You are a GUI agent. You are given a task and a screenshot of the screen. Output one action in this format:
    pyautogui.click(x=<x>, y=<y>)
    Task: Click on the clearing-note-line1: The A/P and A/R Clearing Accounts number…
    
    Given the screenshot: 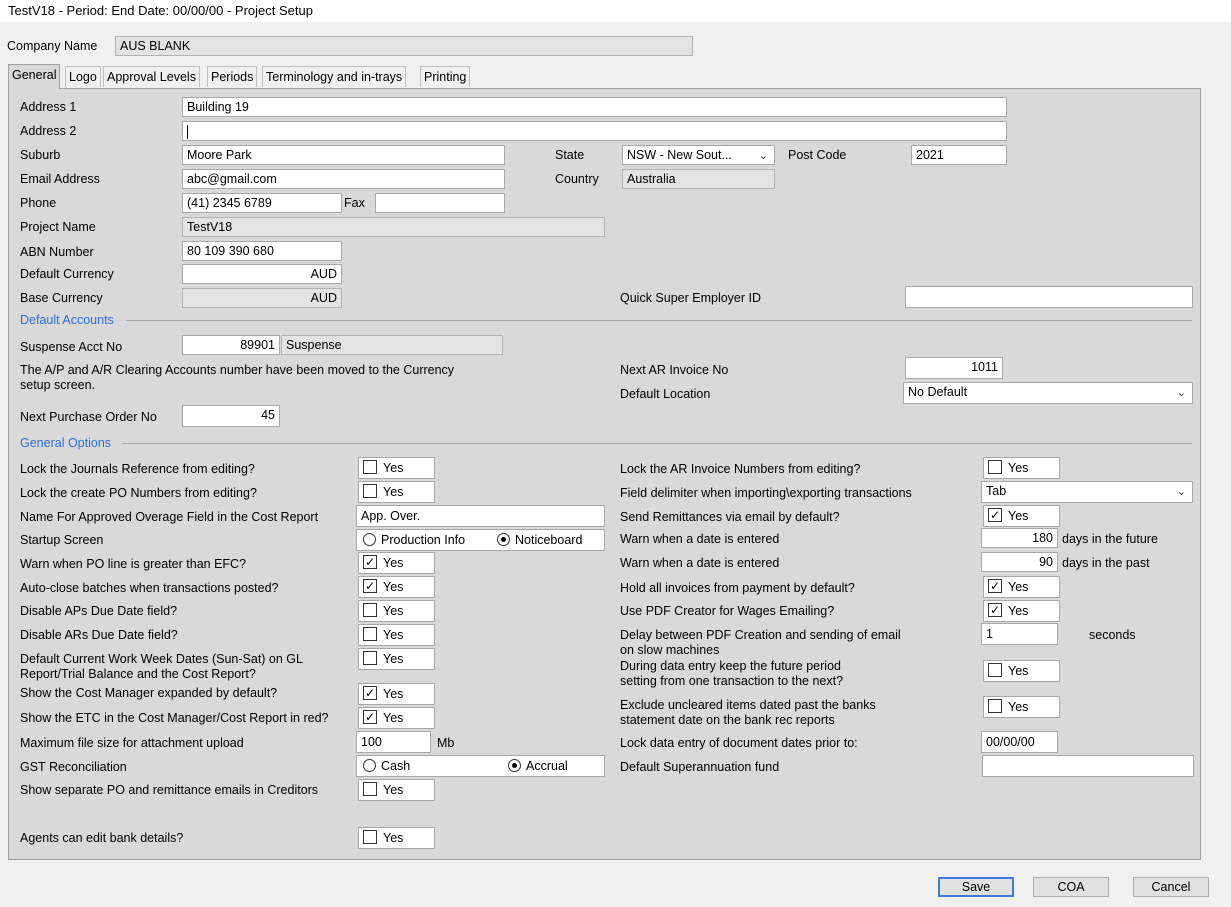 What is the action you would take?
    pyautogui.click(x=237, y=370)
    